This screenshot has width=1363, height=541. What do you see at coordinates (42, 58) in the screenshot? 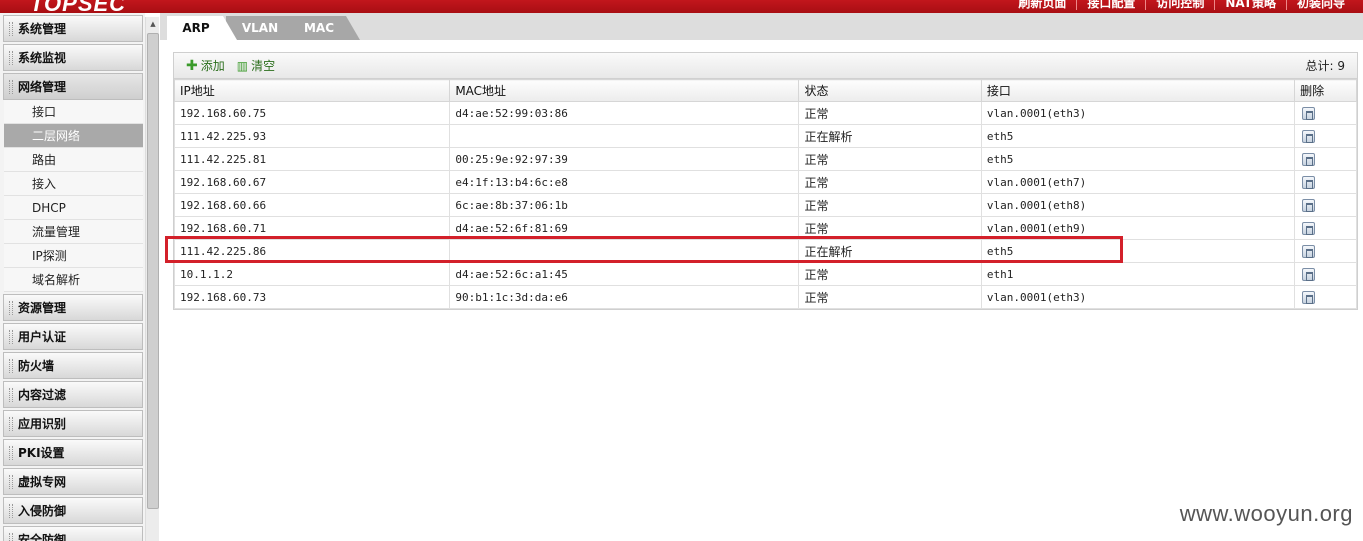
I see `sidebar-section-label: 系统监视` at bounding box center [42, 58].